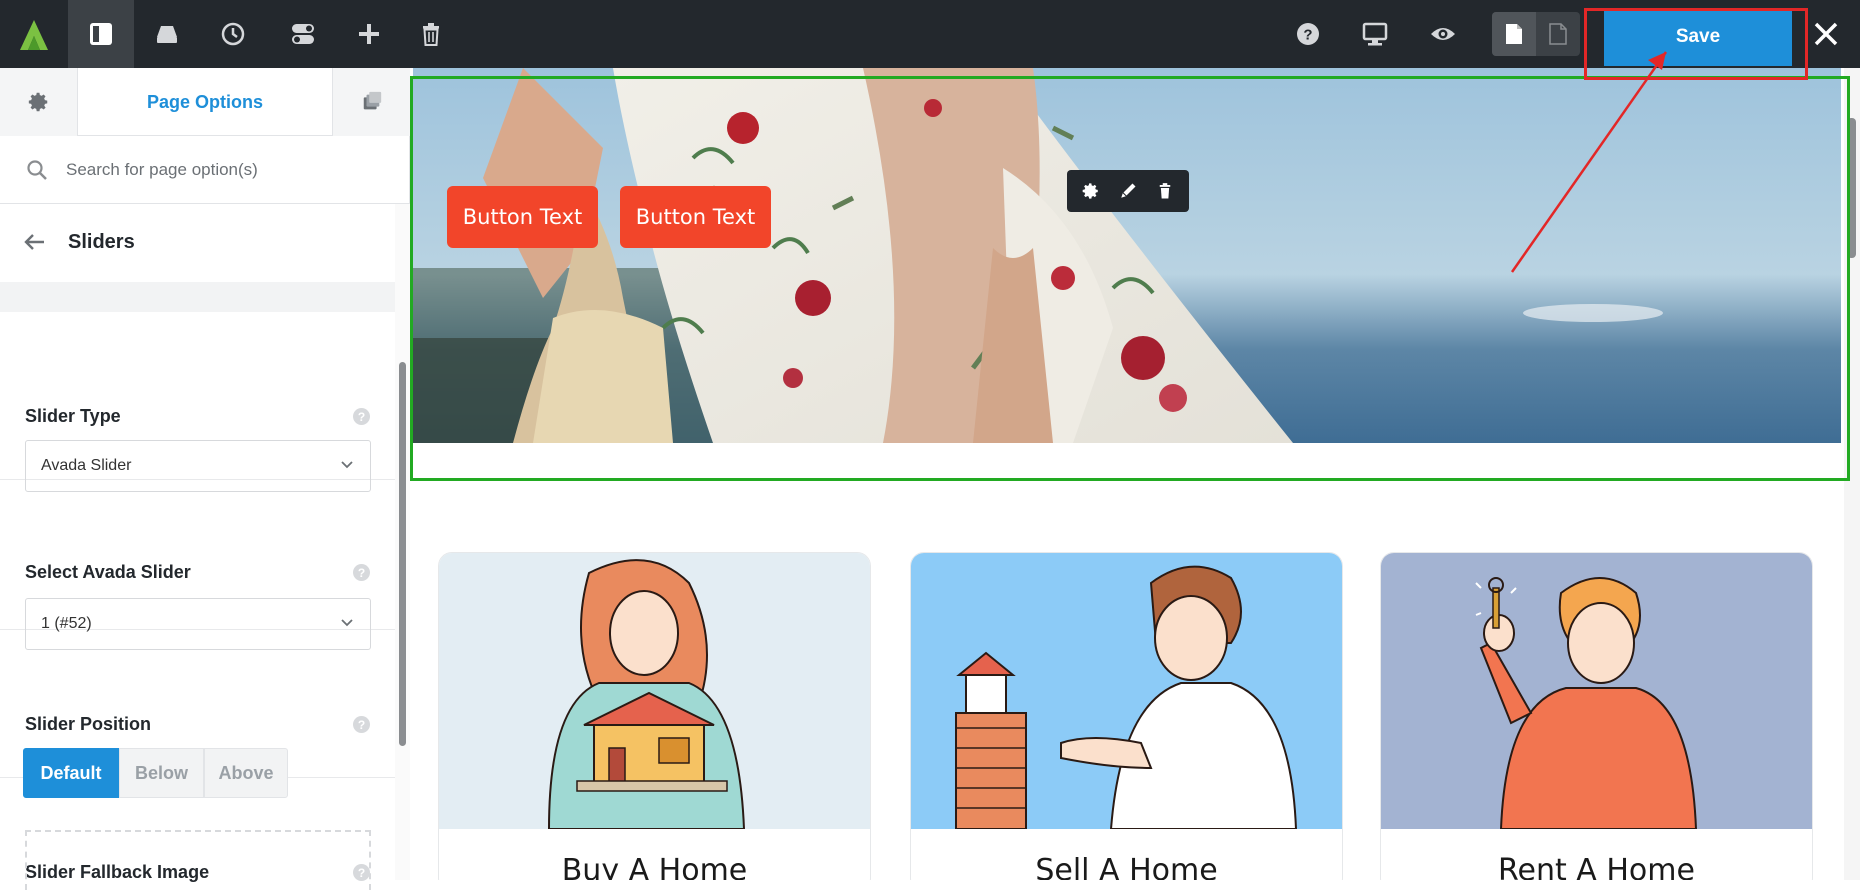 This screenshot has height=890, width=1860. What do you see at coordinates (369, 34) in the screenshot?
I see `add-icon` at bounding box center [369, 34].